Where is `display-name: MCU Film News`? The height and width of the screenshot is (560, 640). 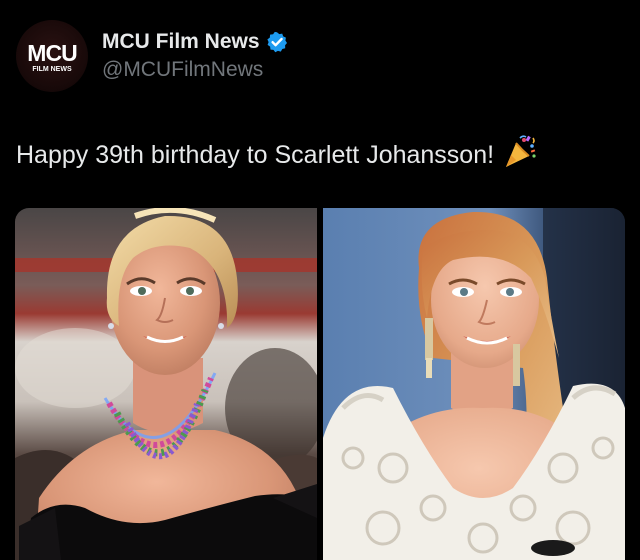 display-name: MCU Film News is located at coordinates (181, 42).